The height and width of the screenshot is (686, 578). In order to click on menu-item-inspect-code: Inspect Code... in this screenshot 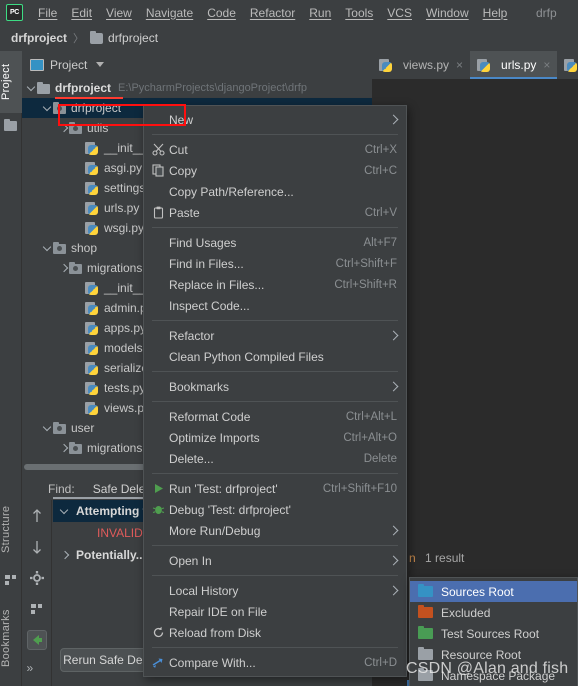, I will do `click(275, 305)`.